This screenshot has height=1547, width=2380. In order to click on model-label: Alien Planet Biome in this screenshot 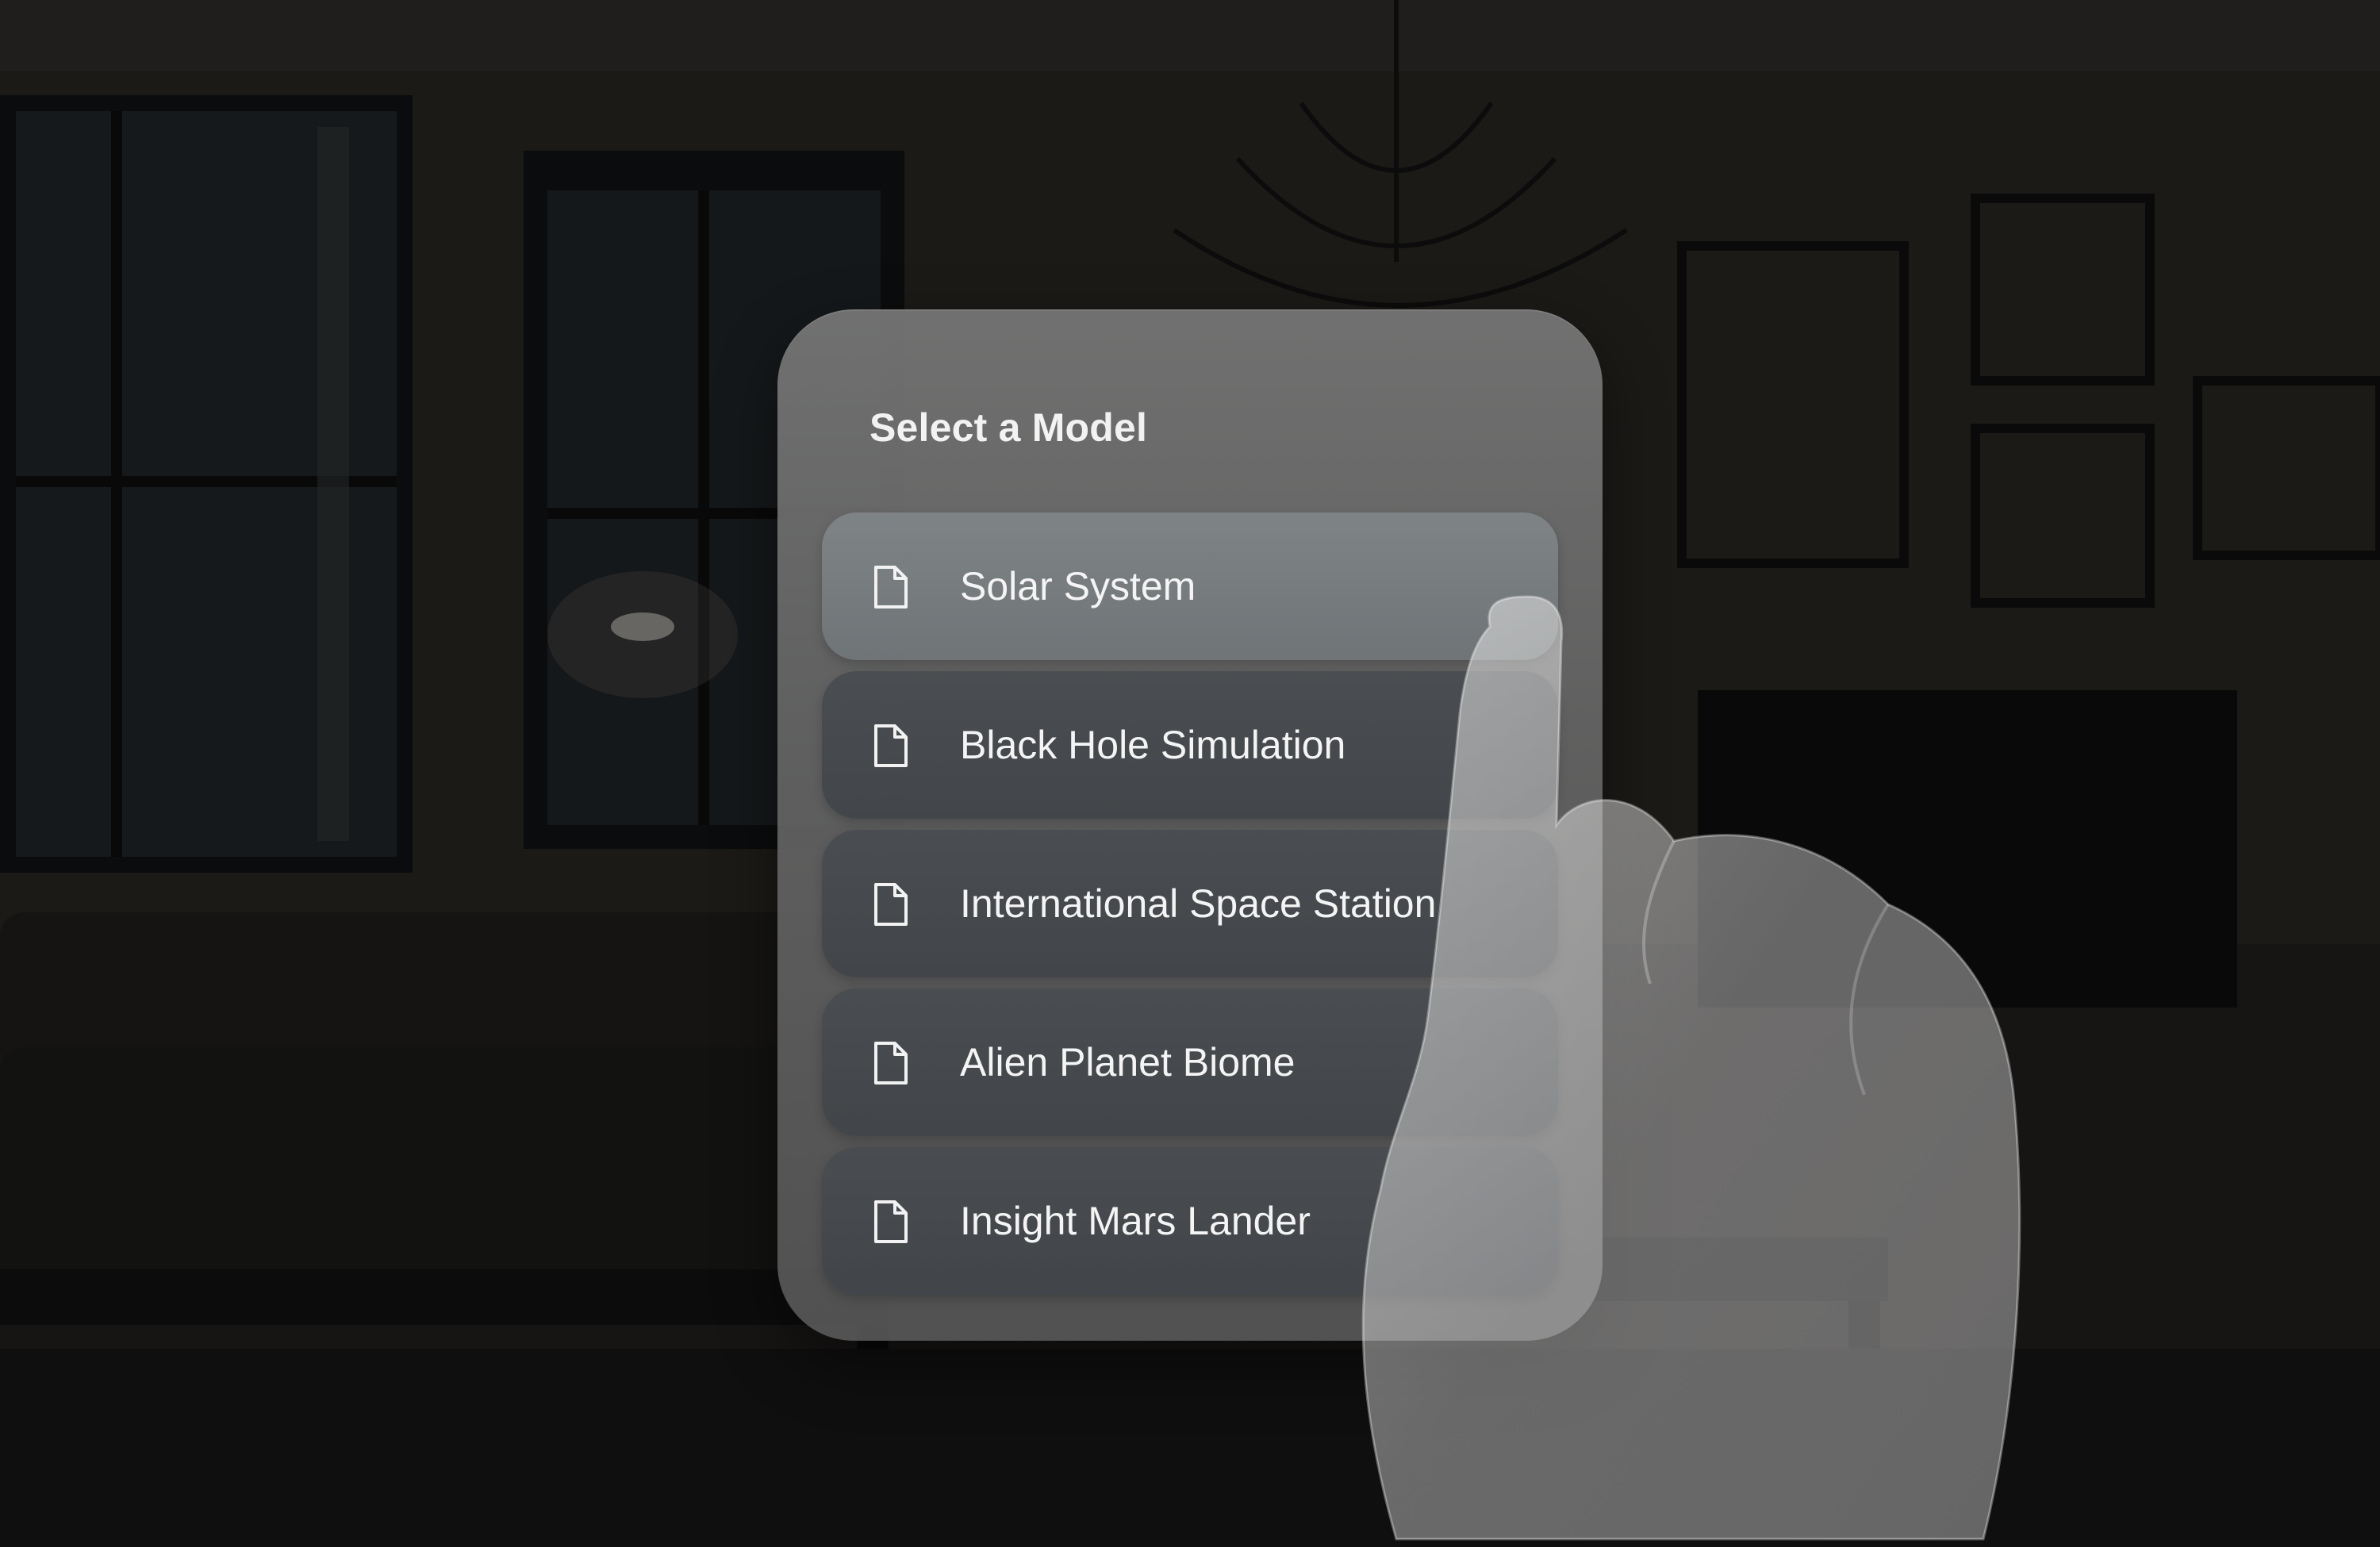, I will do `click(1128, 1062)`.